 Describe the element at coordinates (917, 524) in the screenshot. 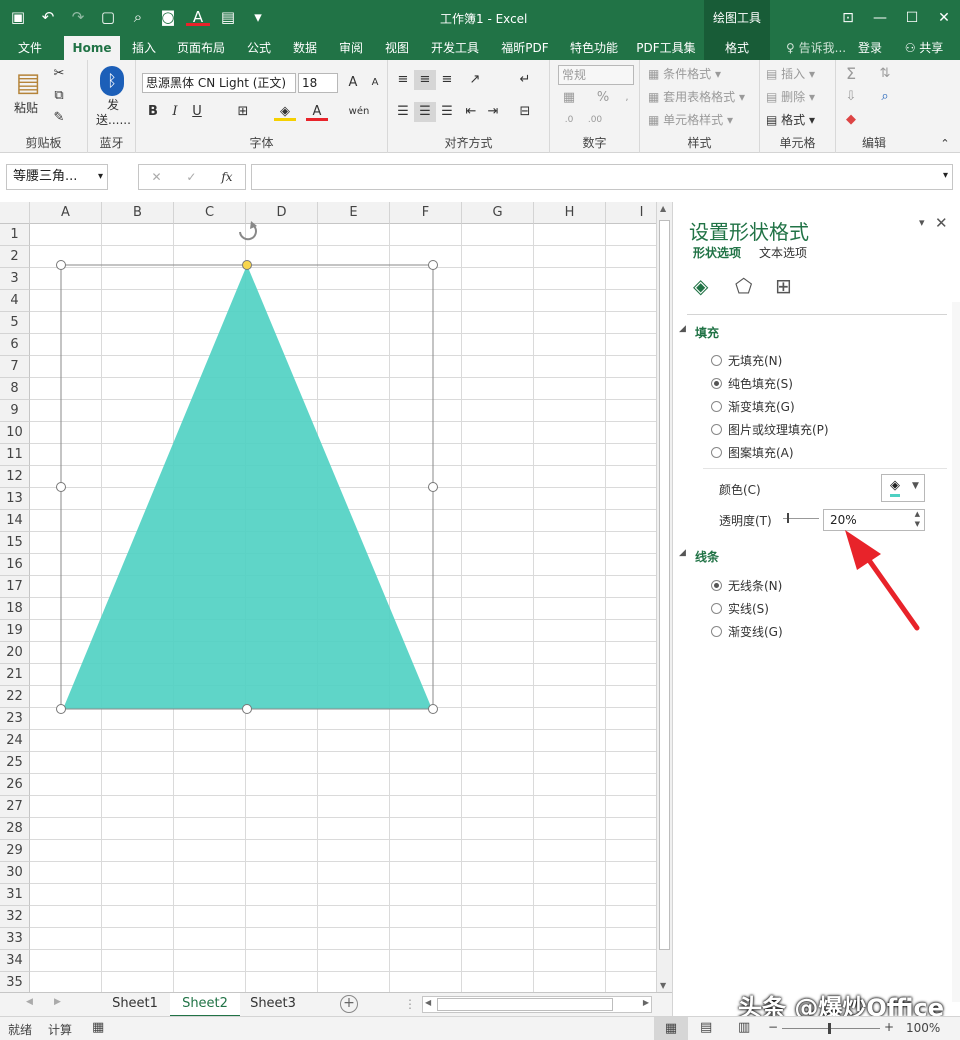

I see `spin-down-icon: ▼` at that location.